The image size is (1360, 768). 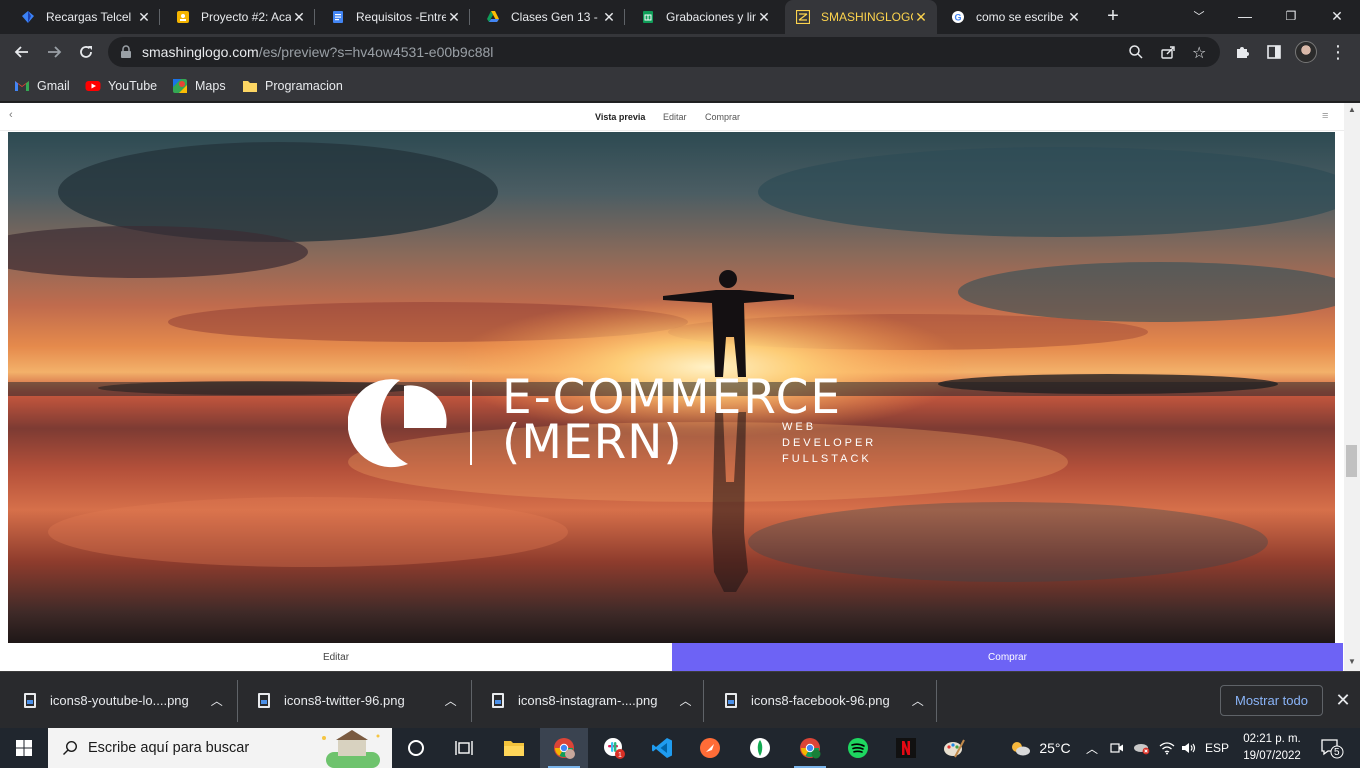 I want to click on bookmark-label: Programacion, so click(x=304, y=86).